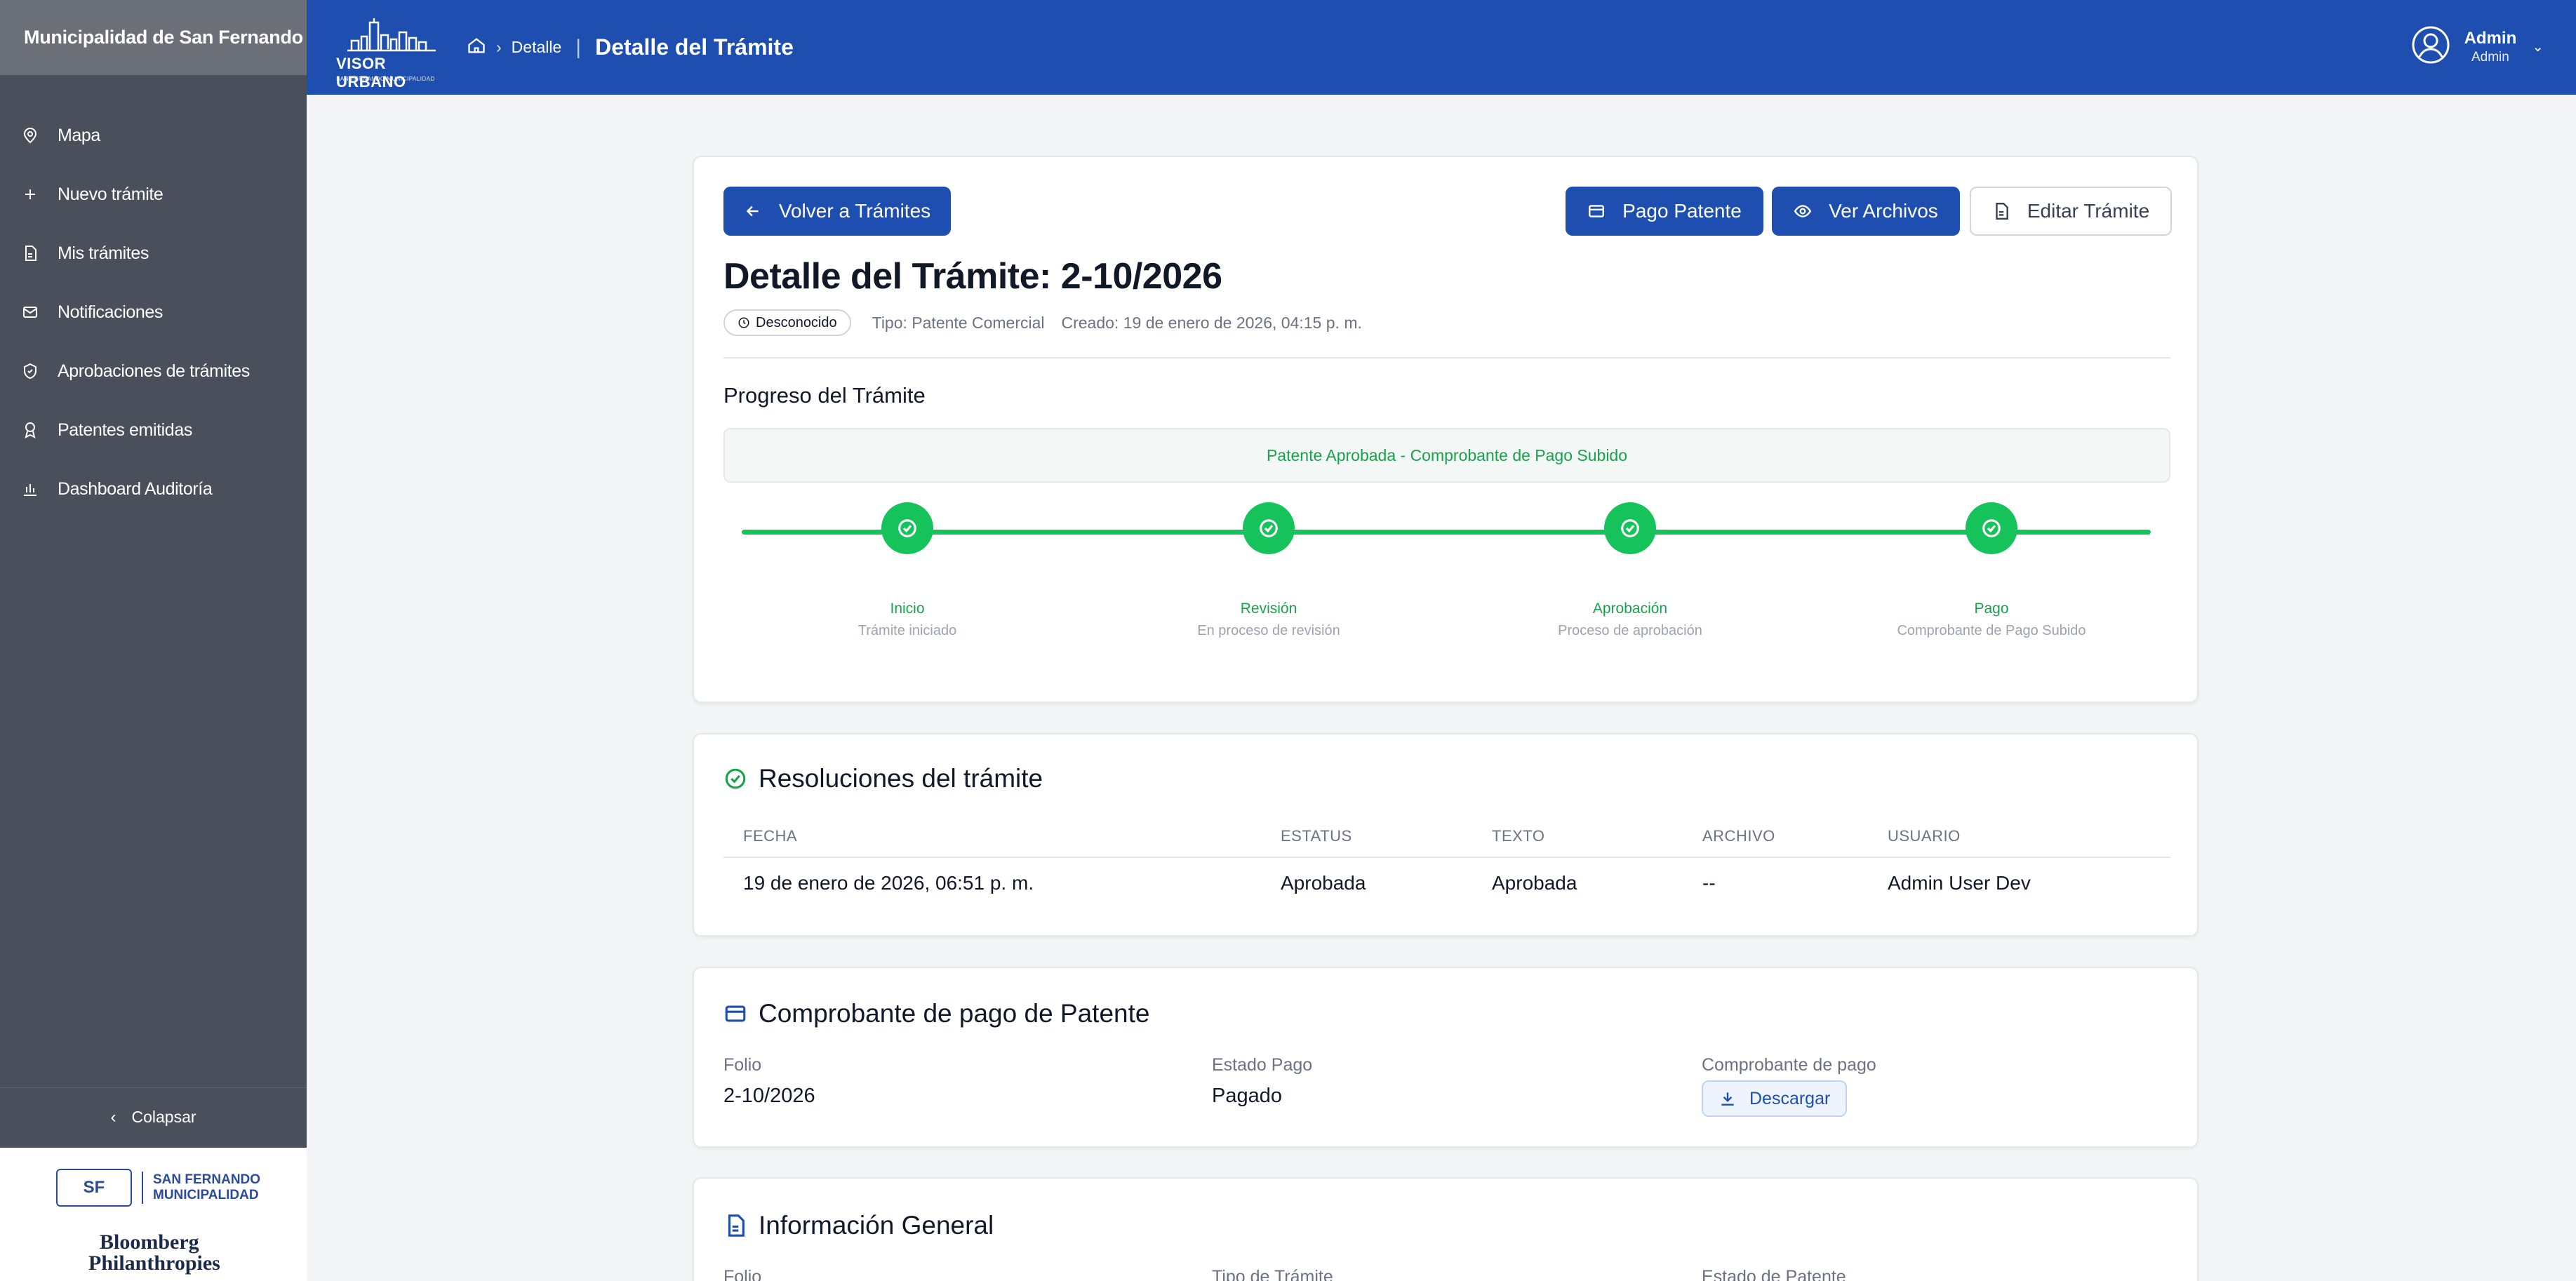  Describe the element at coordinates (1211, 322) in the screenshot. I see `tramite-created: Creado: 19 de enero de 2026, 04:15 p. m.` at that location.